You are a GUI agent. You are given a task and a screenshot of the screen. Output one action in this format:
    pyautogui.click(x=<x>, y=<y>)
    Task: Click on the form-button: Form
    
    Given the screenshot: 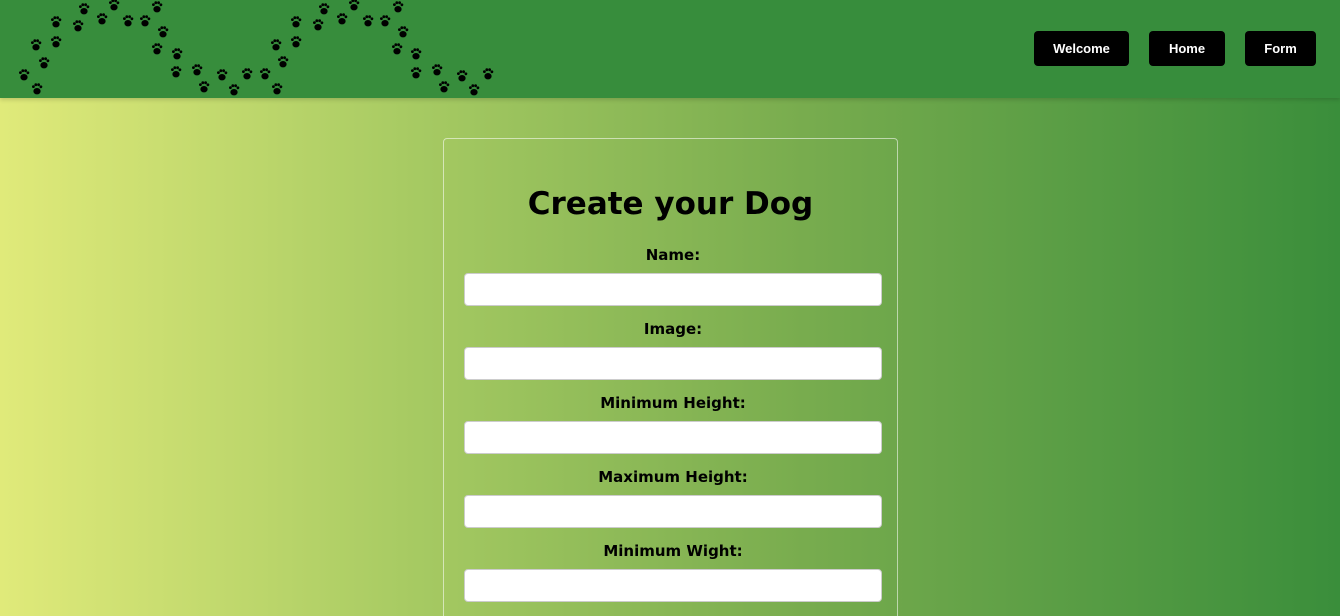 What is the action you would take?
    pyautogui.click(x=1280, y=48)
    